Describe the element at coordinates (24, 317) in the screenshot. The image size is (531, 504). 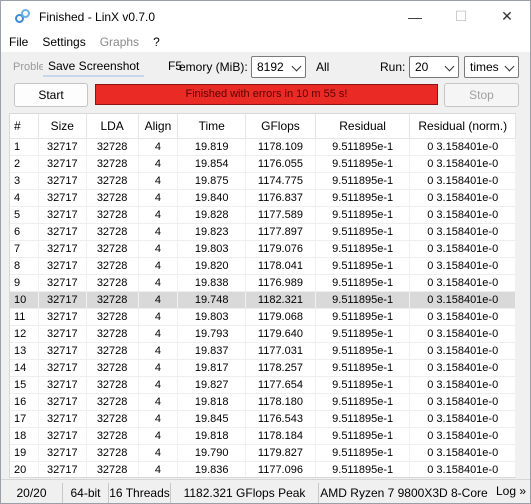
I see `cell-index: 11` at that location.